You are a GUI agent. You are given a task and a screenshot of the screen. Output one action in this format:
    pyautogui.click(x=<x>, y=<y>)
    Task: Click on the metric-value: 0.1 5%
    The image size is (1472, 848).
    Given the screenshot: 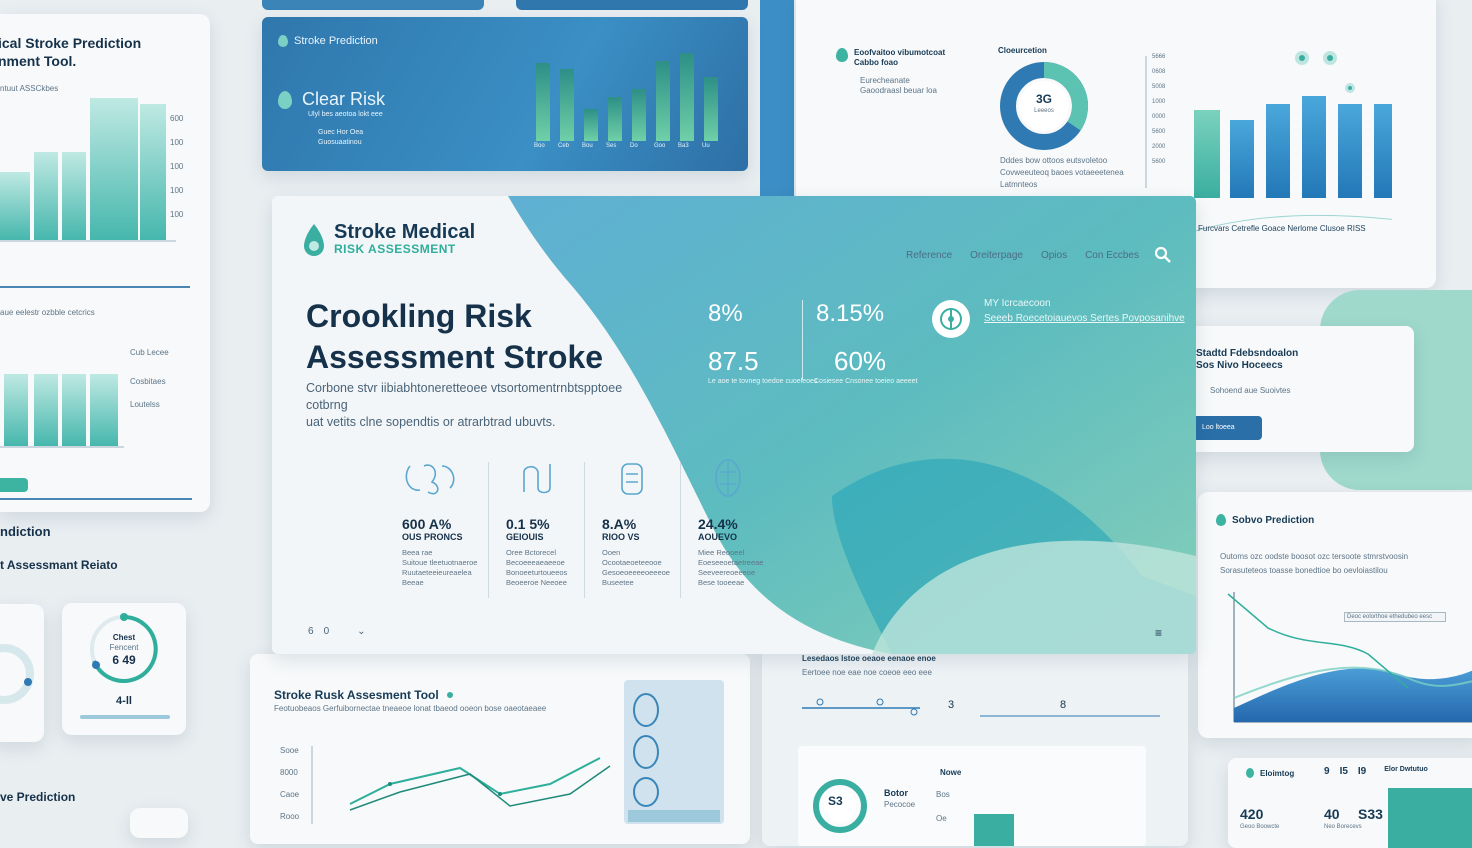 What is the action you would take?
    pyautogui.click(x=528, y=524)
    